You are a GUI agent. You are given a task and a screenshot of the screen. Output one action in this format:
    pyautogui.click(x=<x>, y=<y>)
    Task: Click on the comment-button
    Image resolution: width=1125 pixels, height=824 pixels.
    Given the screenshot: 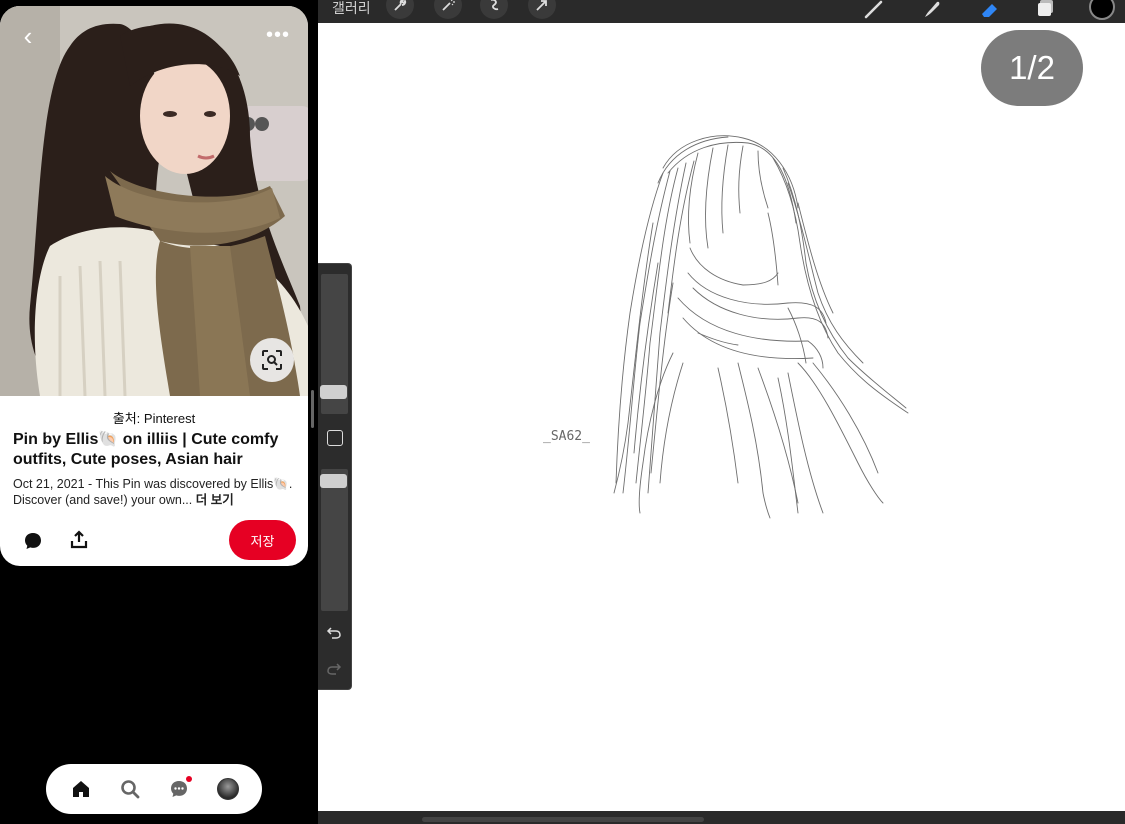 What is the action you would take?
    pyautogui.click(x=33, y=541)
    